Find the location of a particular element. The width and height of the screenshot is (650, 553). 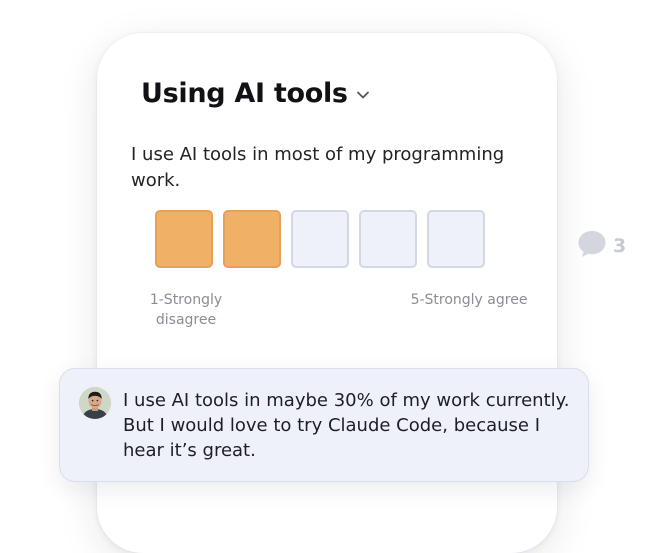

comment-count: 3 is located at coordinates (620, 246).